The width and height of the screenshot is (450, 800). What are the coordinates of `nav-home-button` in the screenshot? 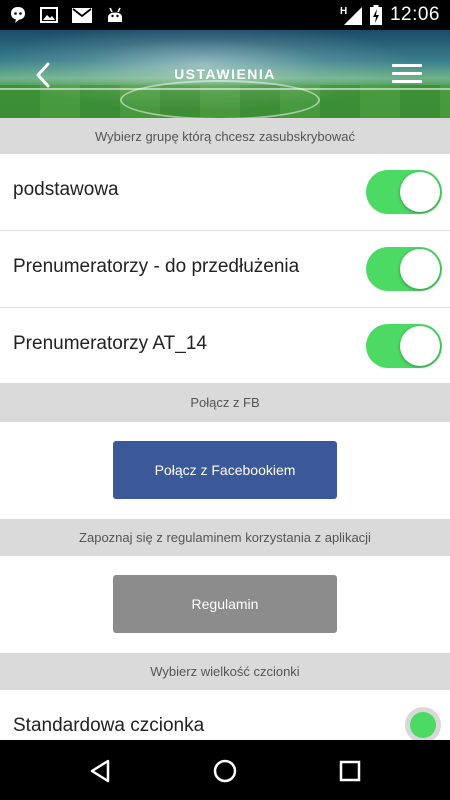 It's located at (225, 771).